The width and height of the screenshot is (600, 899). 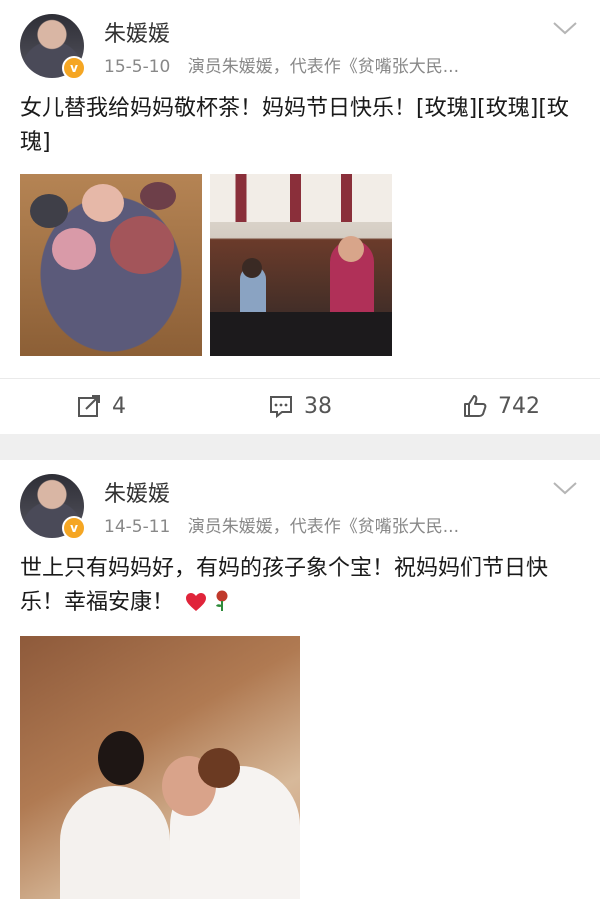 I want to click on rose-dark-pink, so click(x=142, y=245).